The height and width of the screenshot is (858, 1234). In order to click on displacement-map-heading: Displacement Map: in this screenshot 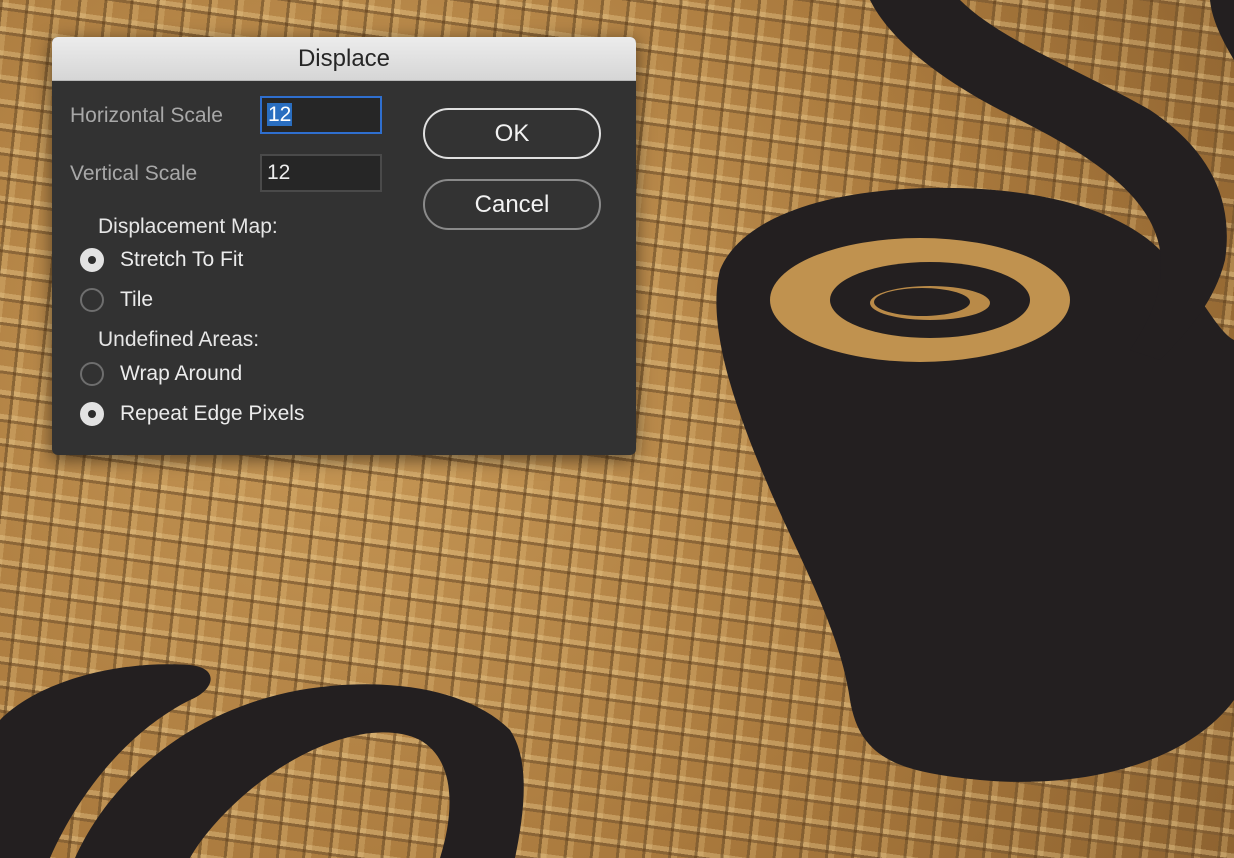, I will do `click(188, 226)`.